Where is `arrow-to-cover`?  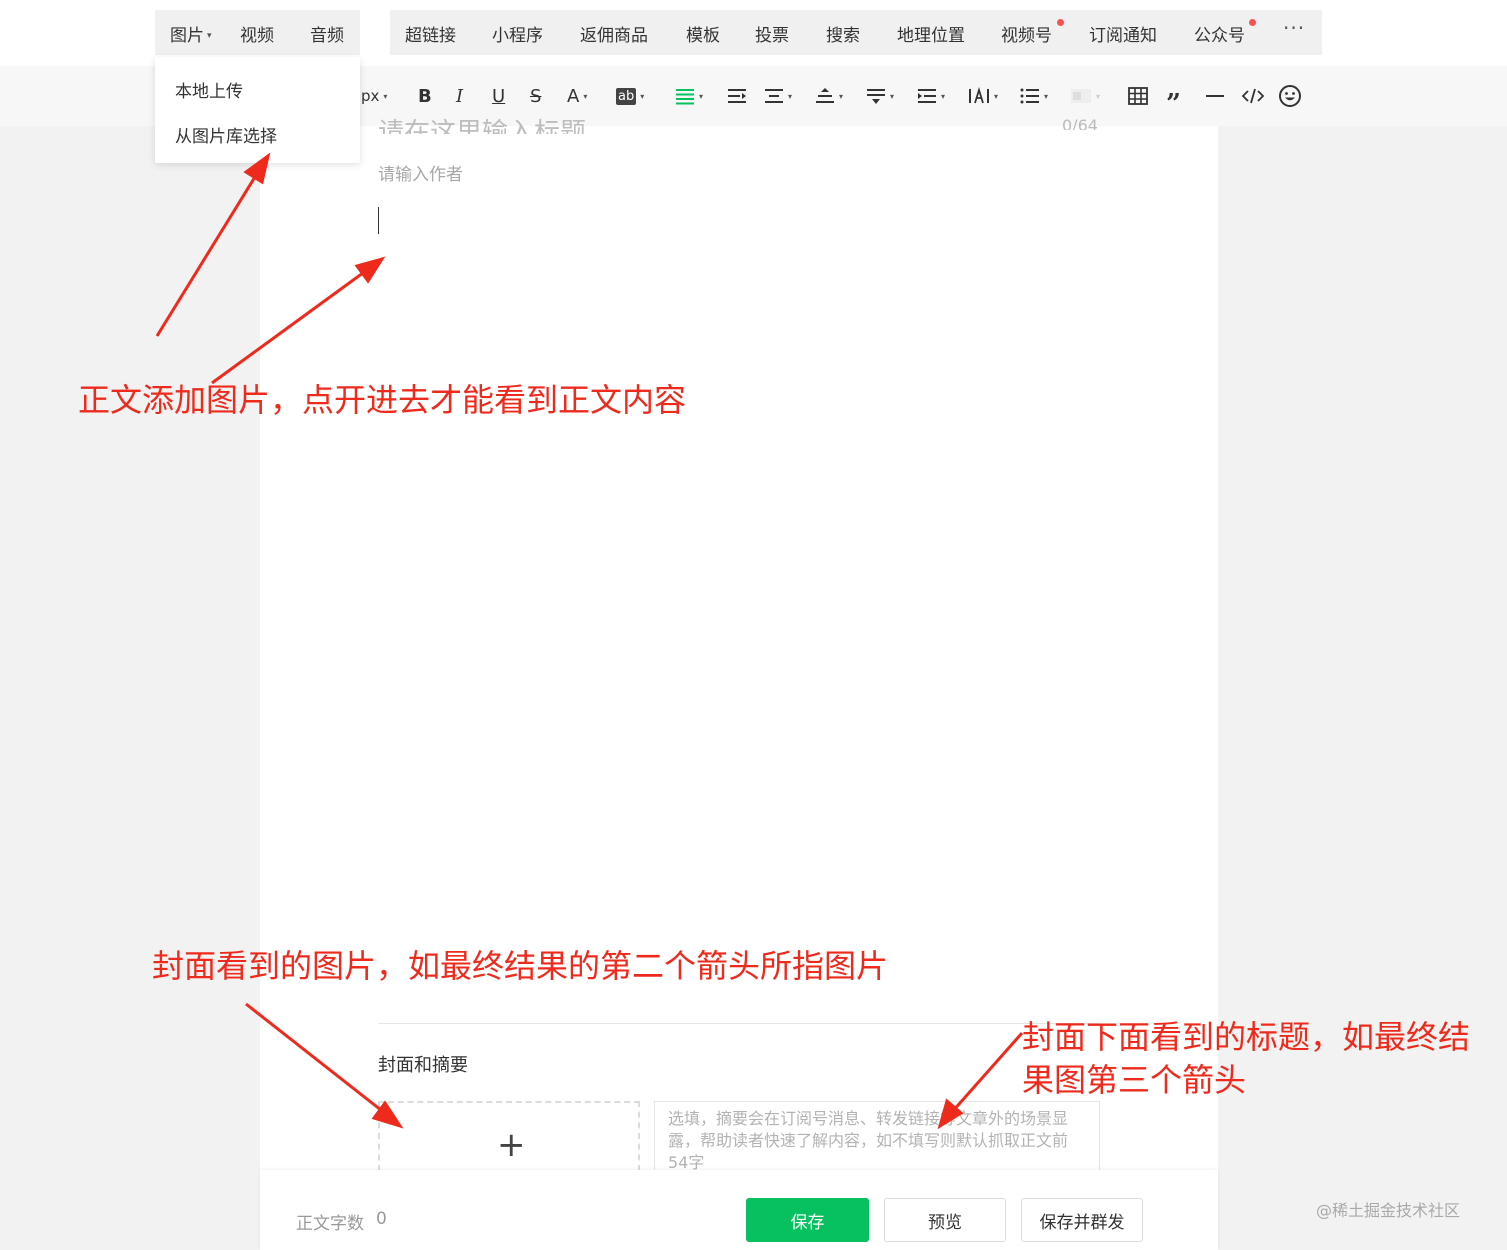
arrow-to-cover is located at coordinates (316, 1059).